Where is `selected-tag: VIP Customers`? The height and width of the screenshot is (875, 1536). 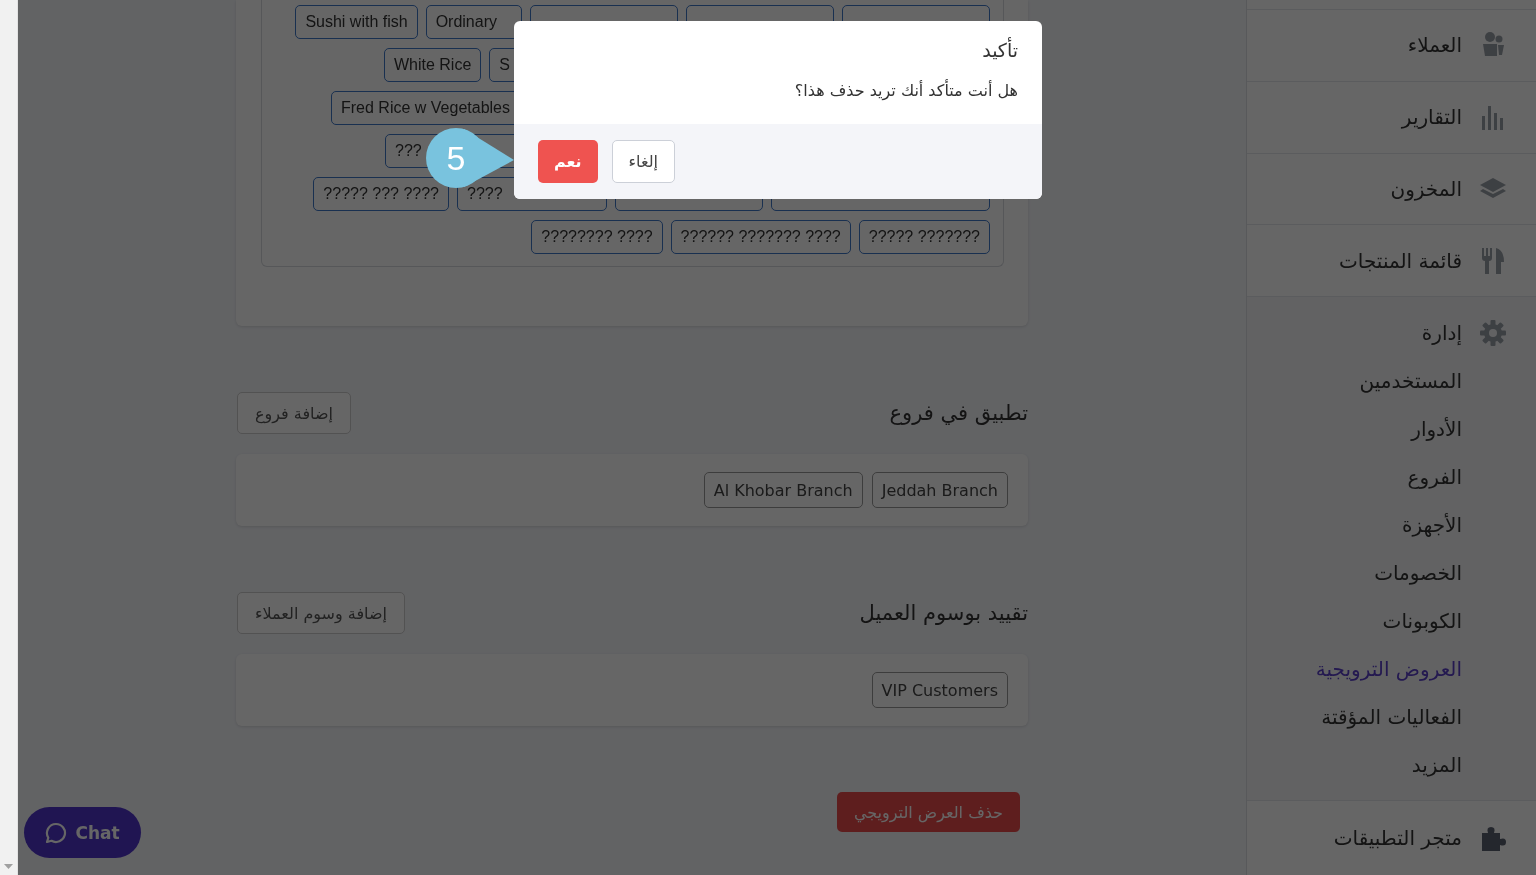
selected-tag: VIP Customers is located at coordinates (939, 690).